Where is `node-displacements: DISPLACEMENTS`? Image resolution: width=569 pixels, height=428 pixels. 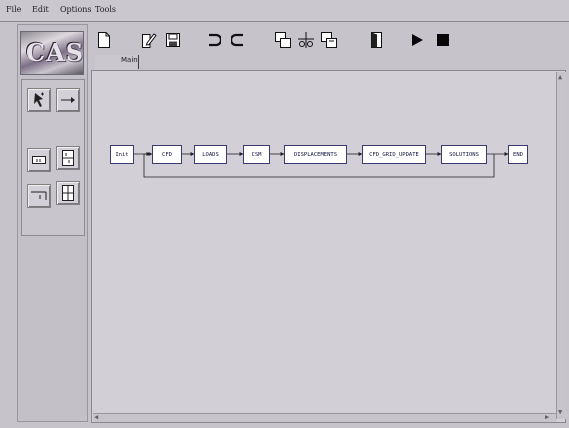 node-displacements: DISPLACEMENTS is located at coordinates (315, 154).